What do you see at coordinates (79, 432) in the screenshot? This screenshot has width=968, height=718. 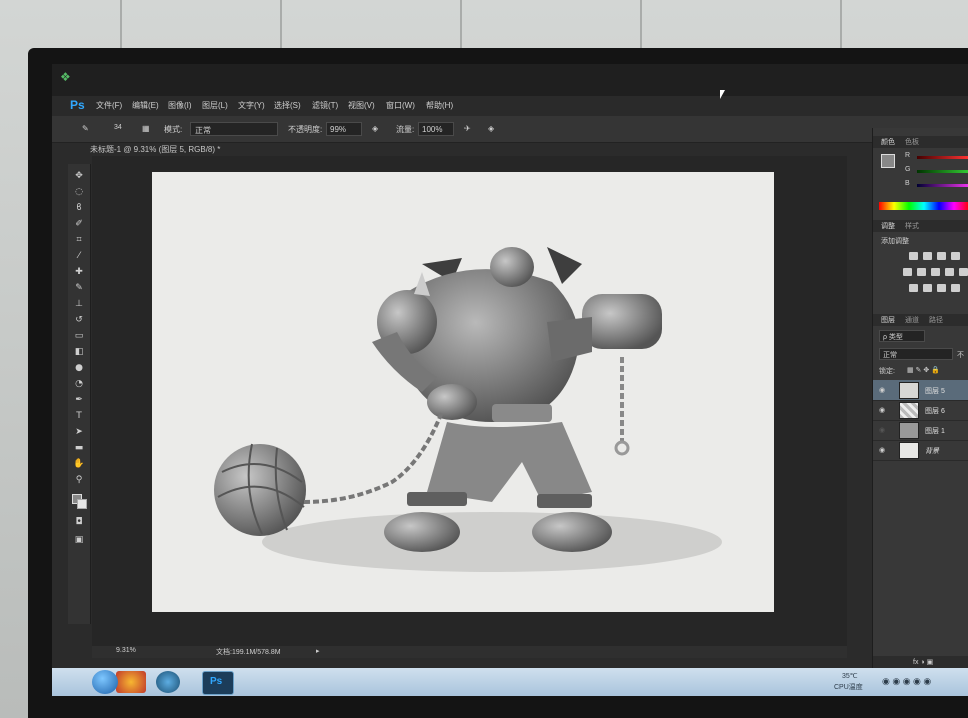 I see `path-select-tool-icon: ➤` at bounding box center [79, 432].